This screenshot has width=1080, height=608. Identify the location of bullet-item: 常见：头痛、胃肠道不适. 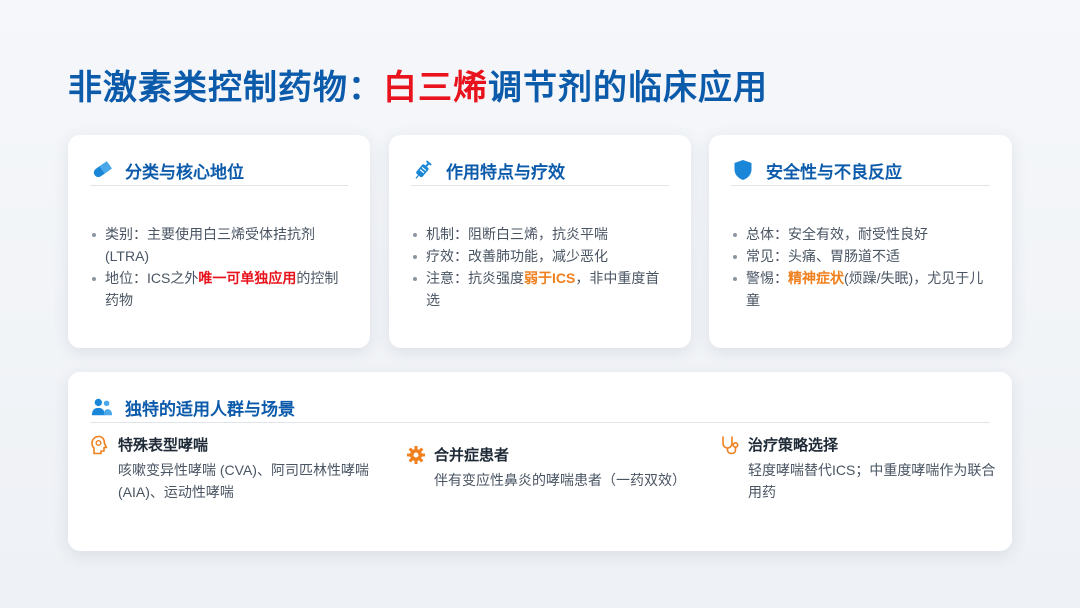
(862, 256).